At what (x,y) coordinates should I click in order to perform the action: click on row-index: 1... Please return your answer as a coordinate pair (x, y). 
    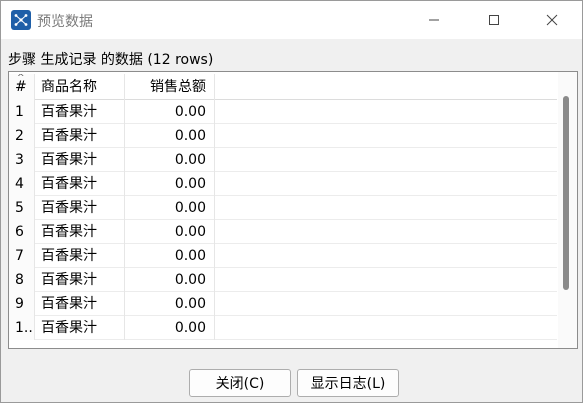
    Looking at the image, I should click on (22, 328).